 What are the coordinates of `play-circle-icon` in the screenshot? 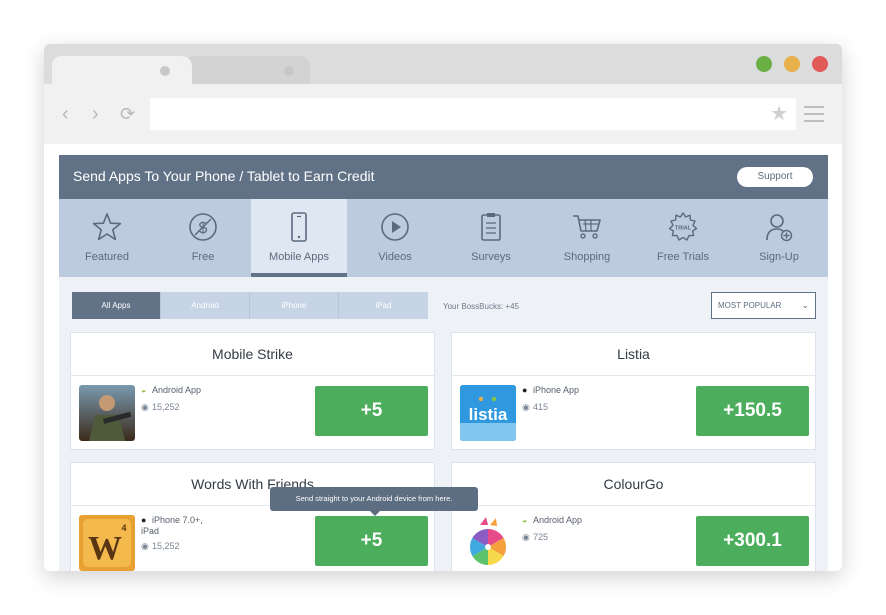 It's located at (395, 227).